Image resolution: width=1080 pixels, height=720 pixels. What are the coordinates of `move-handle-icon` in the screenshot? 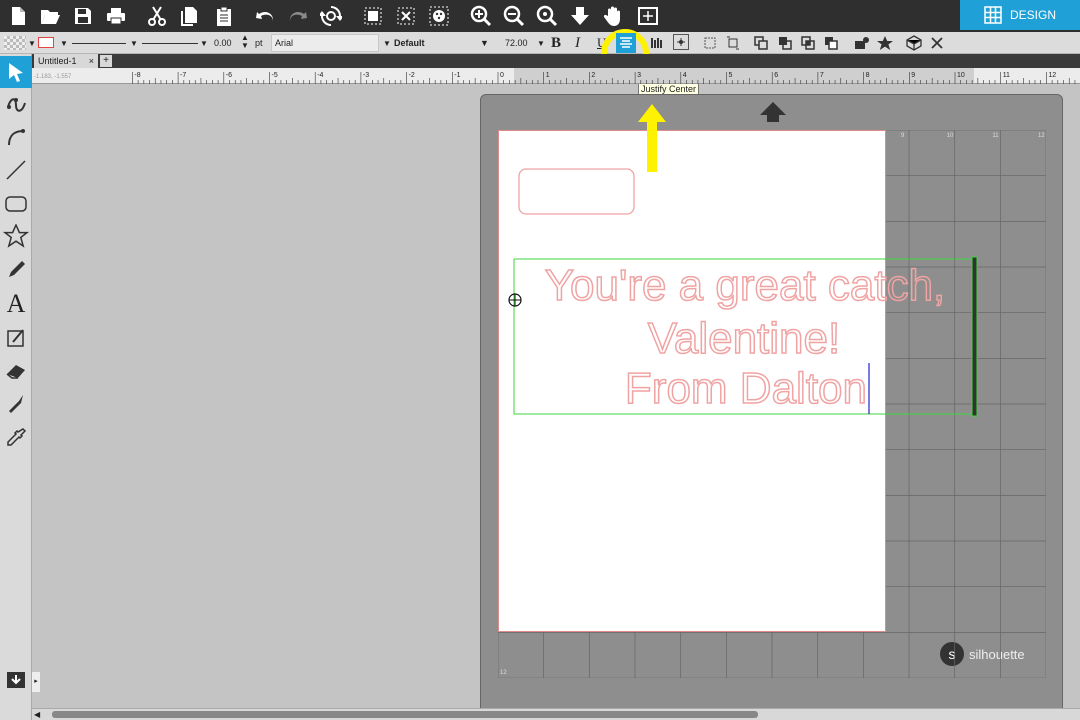 It's located at (515, 300).